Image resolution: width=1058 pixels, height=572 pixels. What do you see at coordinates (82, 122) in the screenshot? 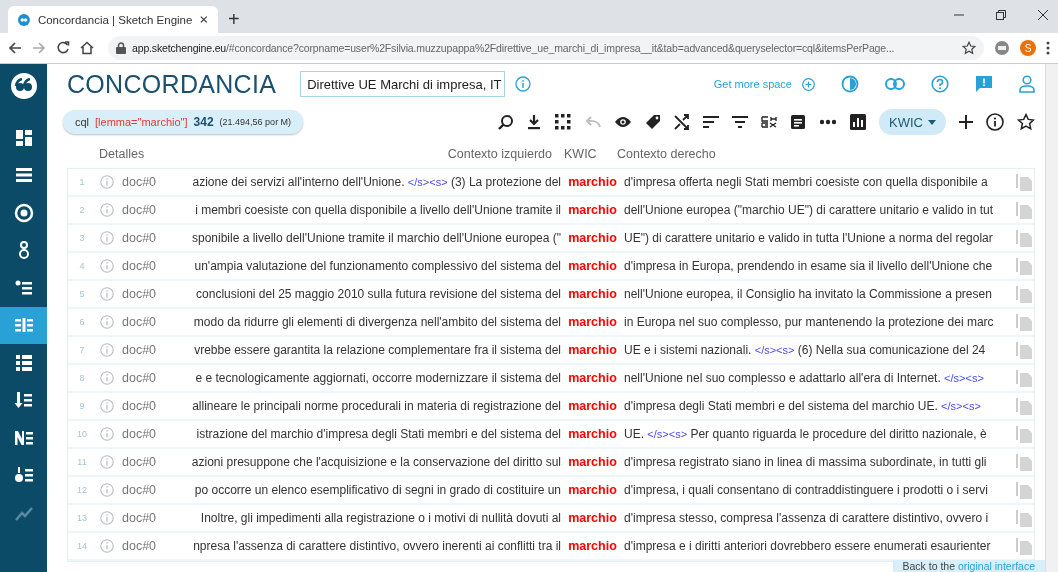
I see `query-type: cql` at bounding box center [82, 122].